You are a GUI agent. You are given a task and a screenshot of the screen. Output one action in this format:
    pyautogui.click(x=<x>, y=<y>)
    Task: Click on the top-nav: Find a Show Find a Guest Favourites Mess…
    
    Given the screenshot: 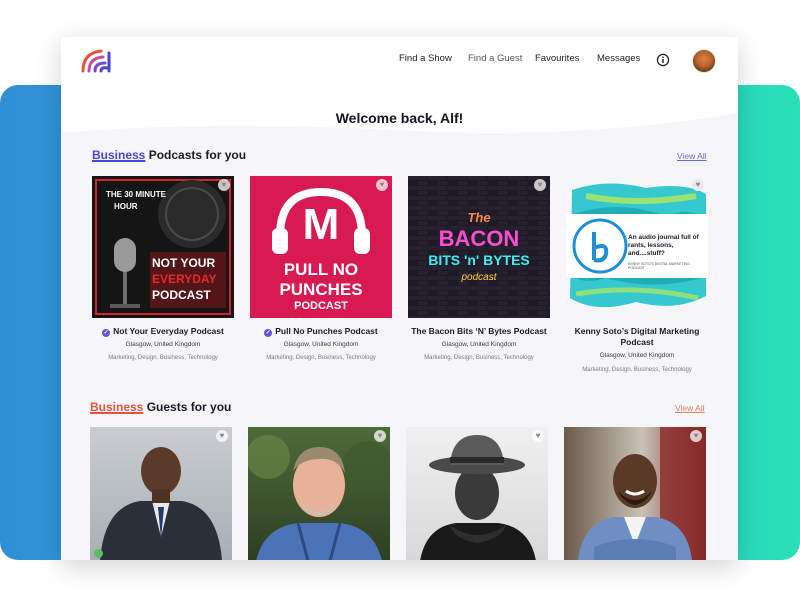 What is the action you would take?
    pyautogui.click(x=399, y=61)
    